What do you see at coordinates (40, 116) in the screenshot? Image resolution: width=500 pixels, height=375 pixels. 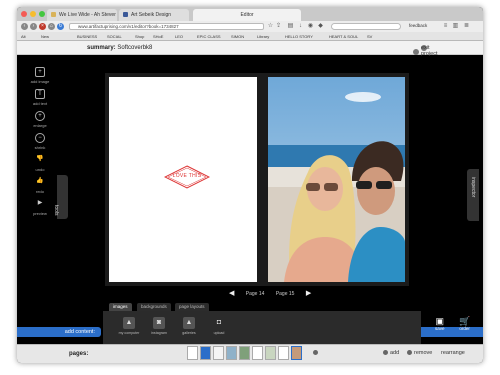 I see `zoom-in-icon: +` at bounding box center [40, 116].